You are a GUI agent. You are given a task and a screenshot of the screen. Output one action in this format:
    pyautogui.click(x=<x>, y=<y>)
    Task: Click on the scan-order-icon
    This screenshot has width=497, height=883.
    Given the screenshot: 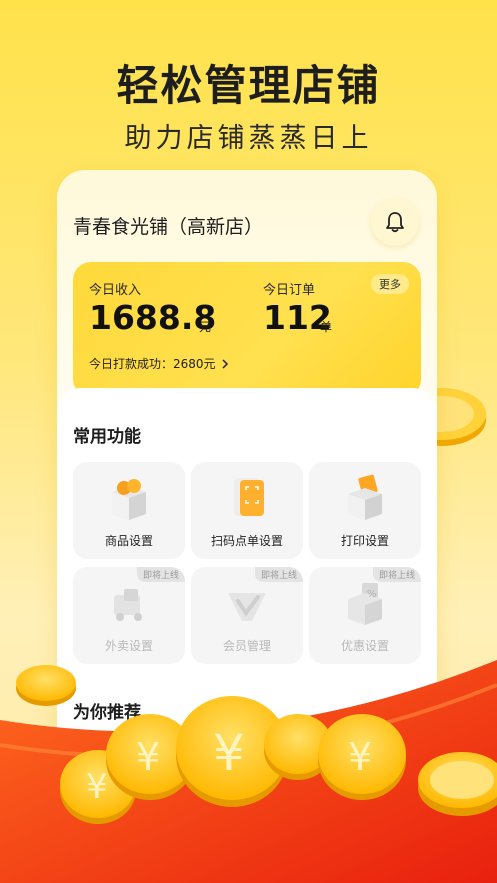 What is the action you would take?
    pyautogui.click(x=249, y=497)
    